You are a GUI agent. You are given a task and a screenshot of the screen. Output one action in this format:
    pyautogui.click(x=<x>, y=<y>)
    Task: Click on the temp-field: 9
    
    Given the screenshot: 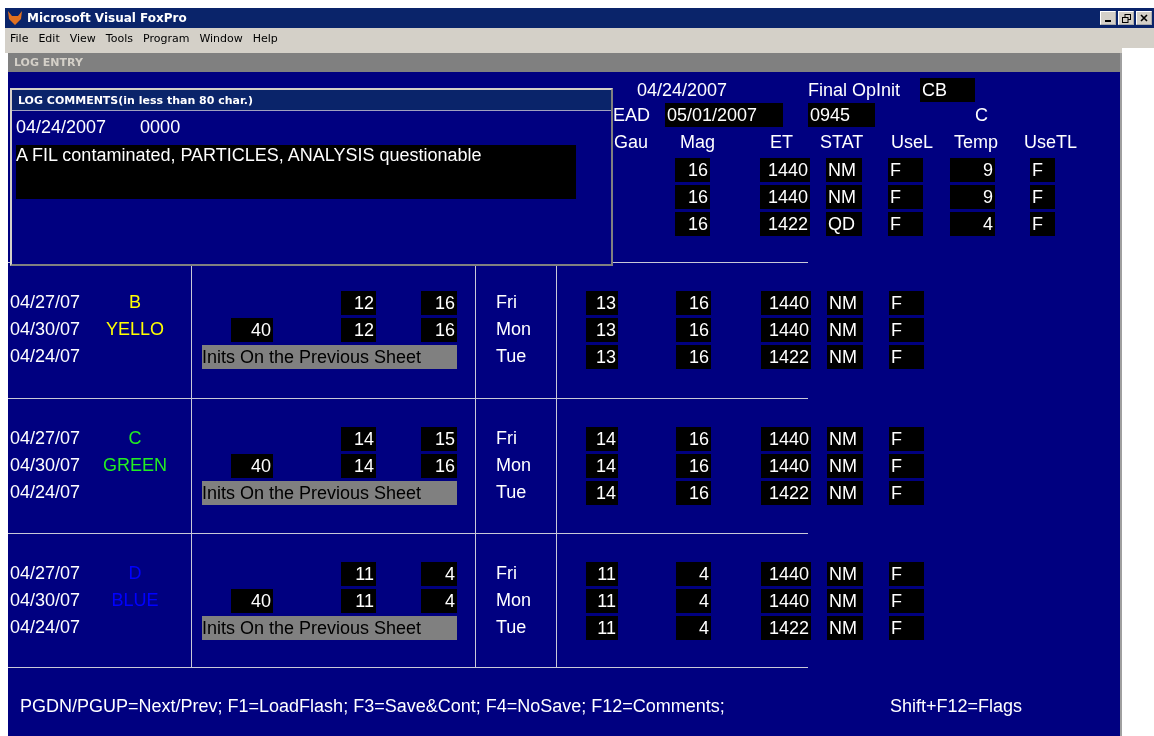 What is the action you would take?
    pyautogui.click(x=972, y=196)
    